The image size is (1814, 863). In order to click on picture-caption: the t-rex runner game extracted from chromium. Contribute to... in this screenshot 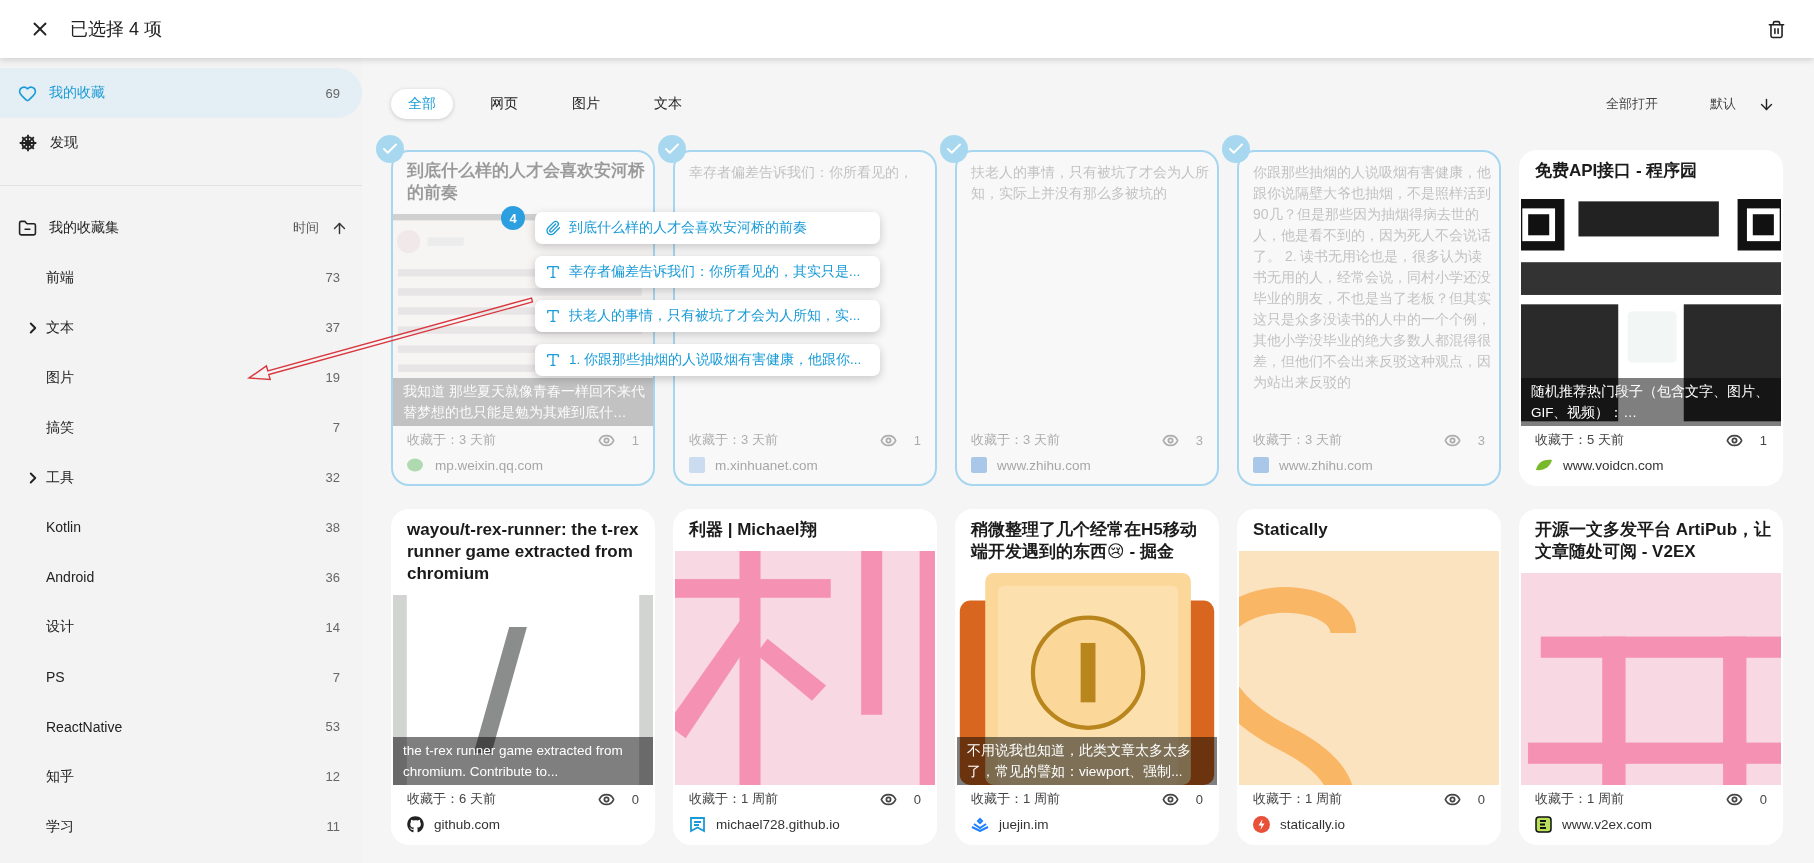, I will do `click(523, 761)`.